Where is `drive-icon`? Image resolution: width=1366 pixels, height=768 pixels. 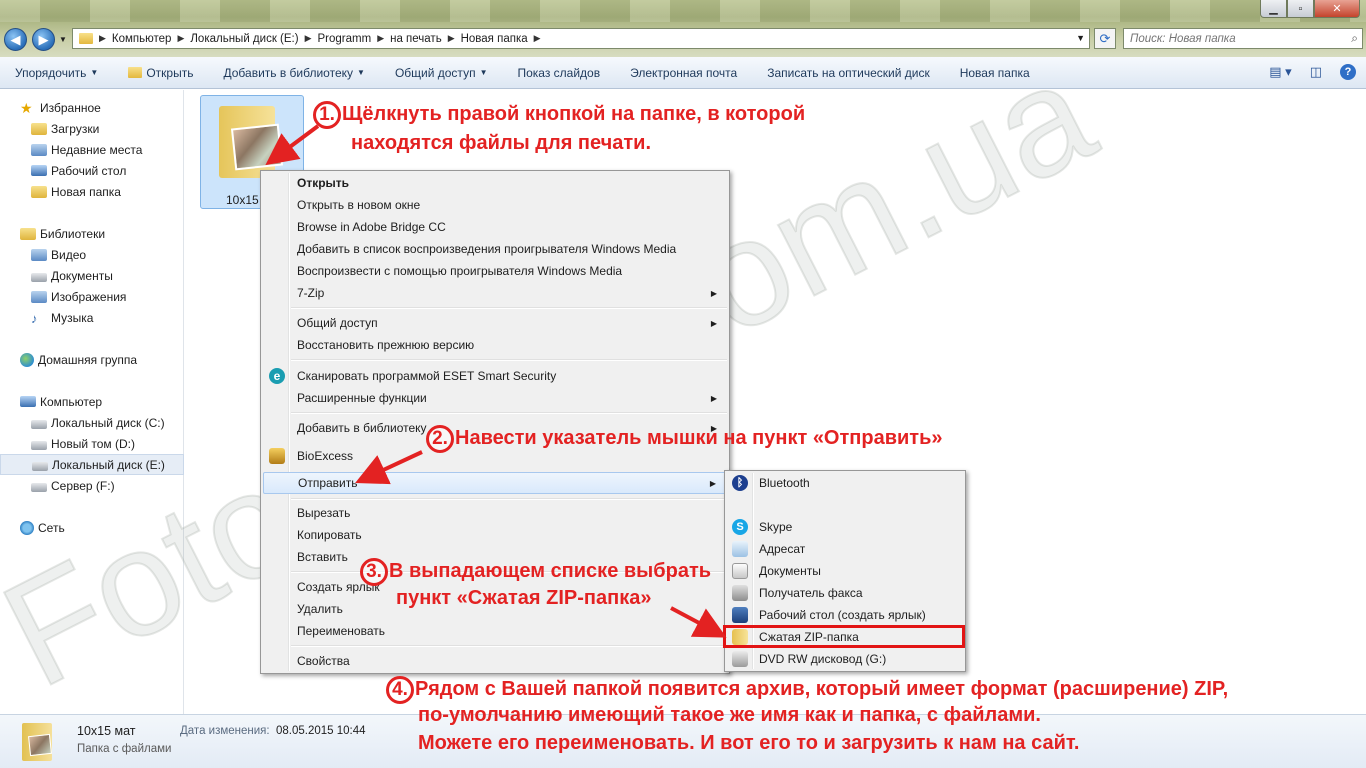
drive-icon is located at coordinates (39, 424).